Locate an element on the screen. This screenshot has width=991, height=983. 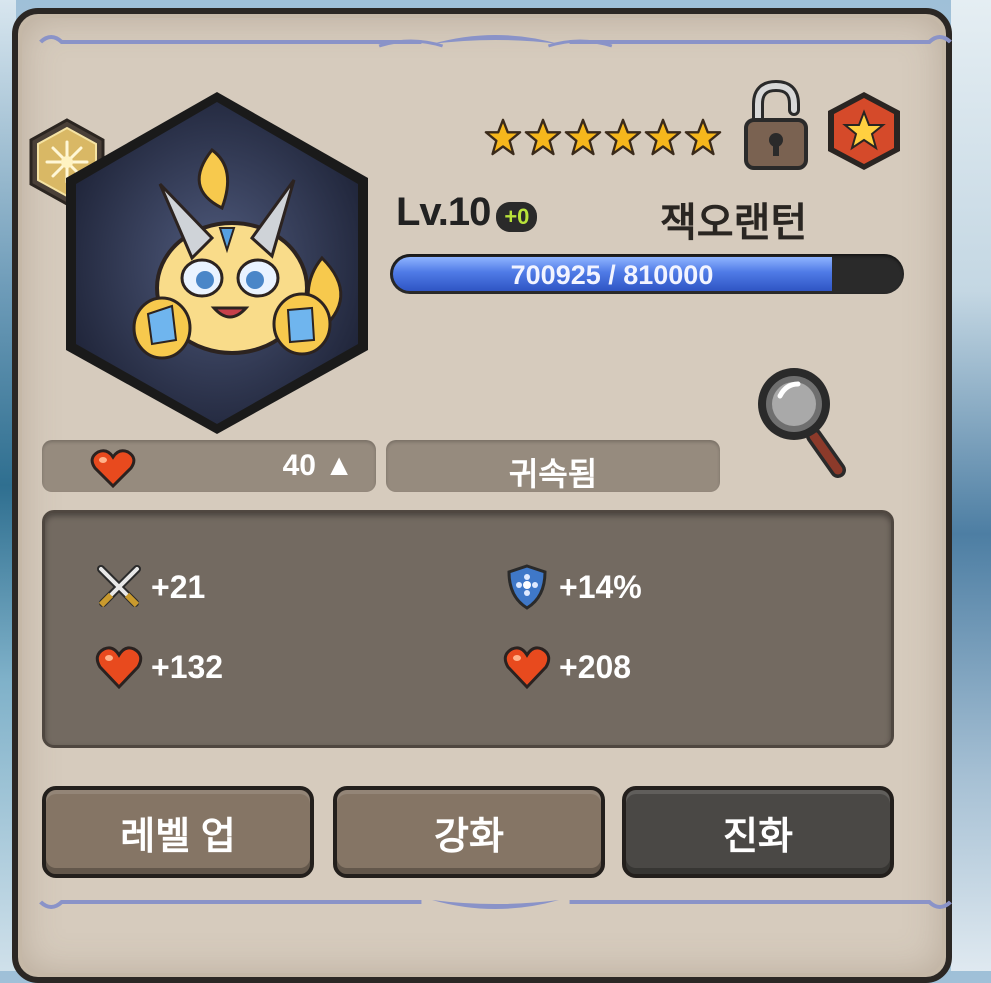
shield-icon is located at coordinates (527, 587).